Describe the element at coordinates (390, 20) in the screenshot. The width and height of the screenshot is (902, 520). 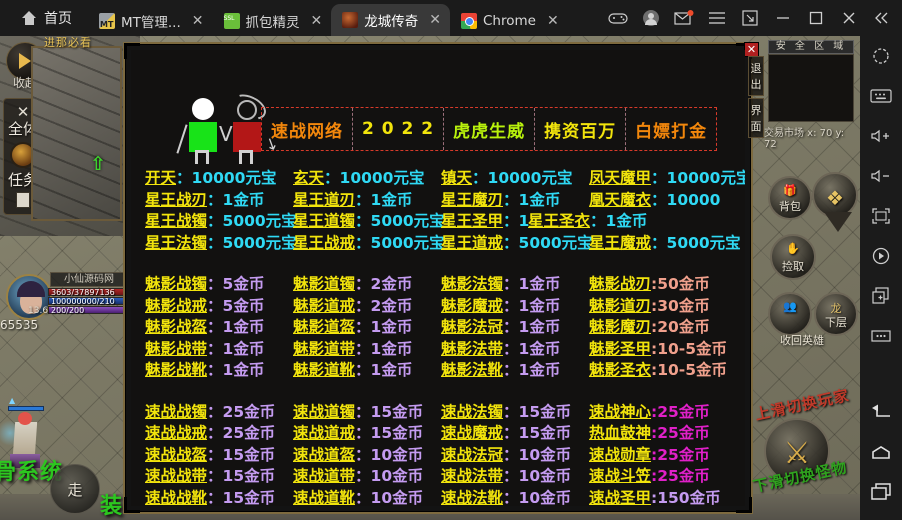
I see `tab-longcheng-legend: 龙城传奇 ✕` at that location.